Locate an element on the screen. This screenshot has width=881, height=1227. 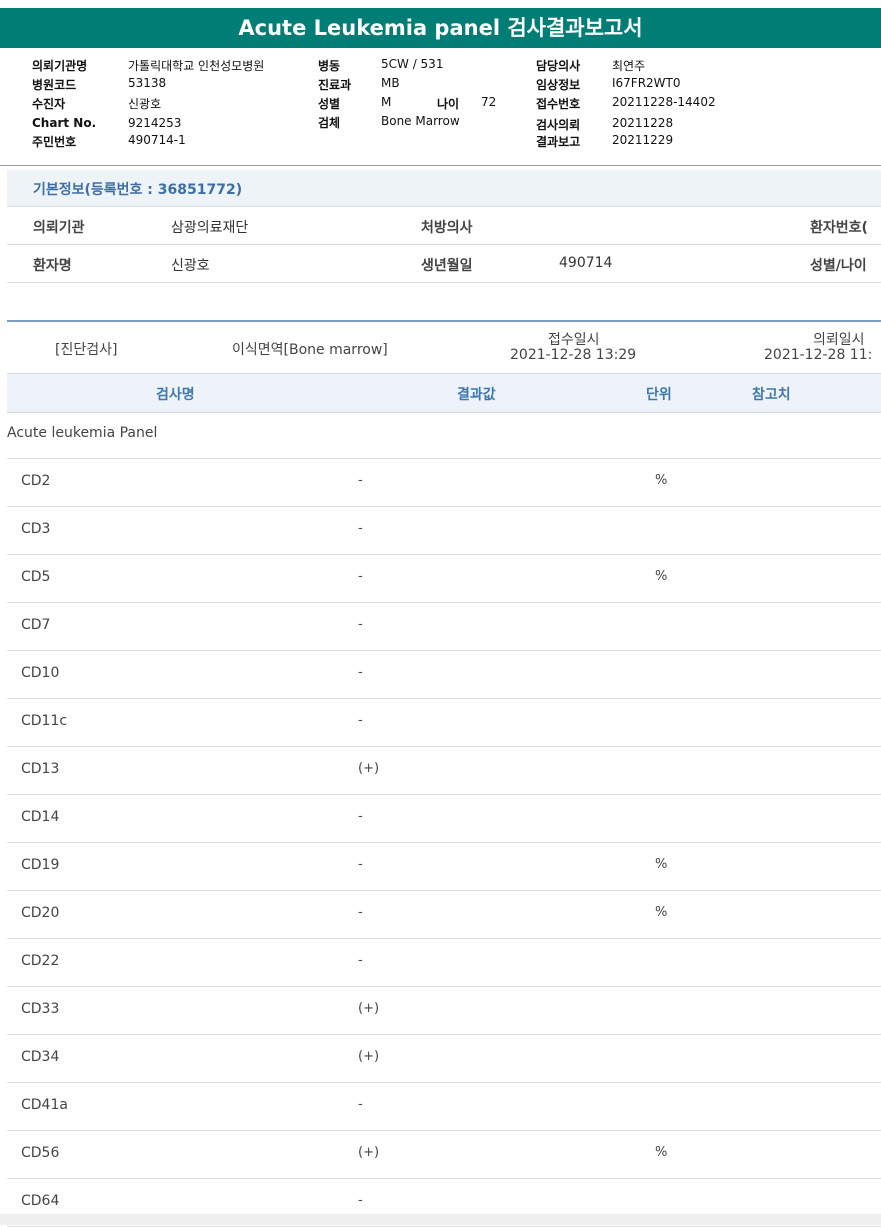
value-department: MB is located at coordinates (390, 83).